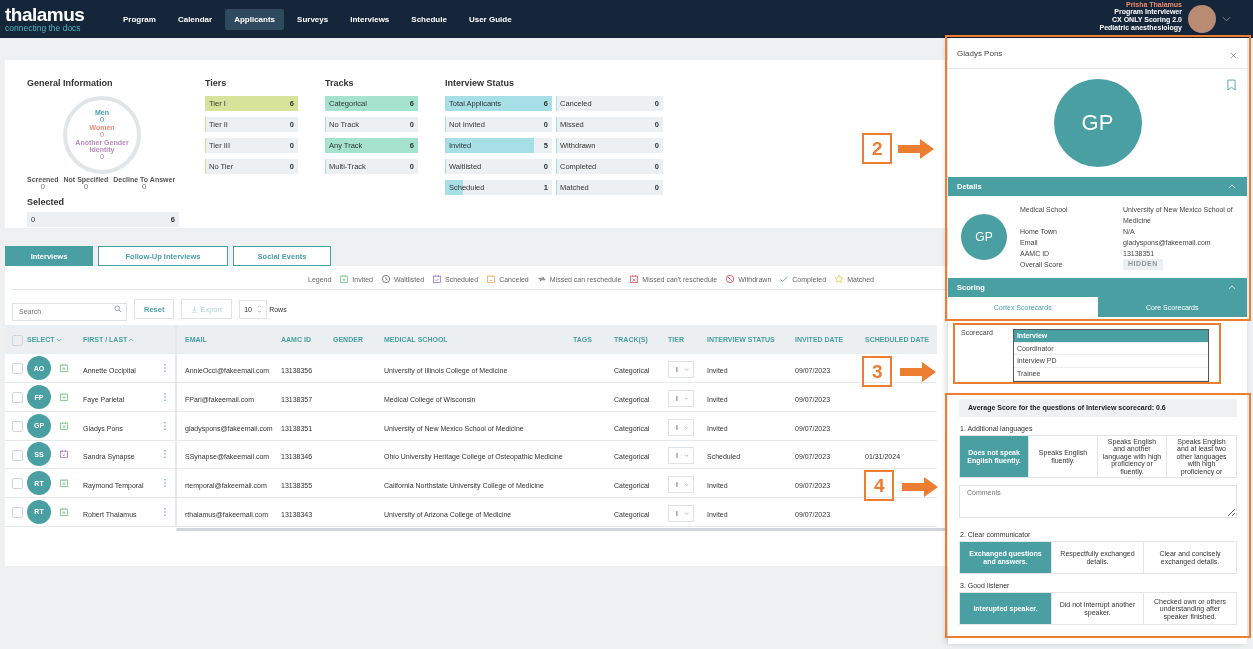 The height and width of the screenshot is (649, 1253). What do you see at coordinates (313, 19) in the screenshot?
I see `nav-item: Surveys` at bounding box center [313, 19].